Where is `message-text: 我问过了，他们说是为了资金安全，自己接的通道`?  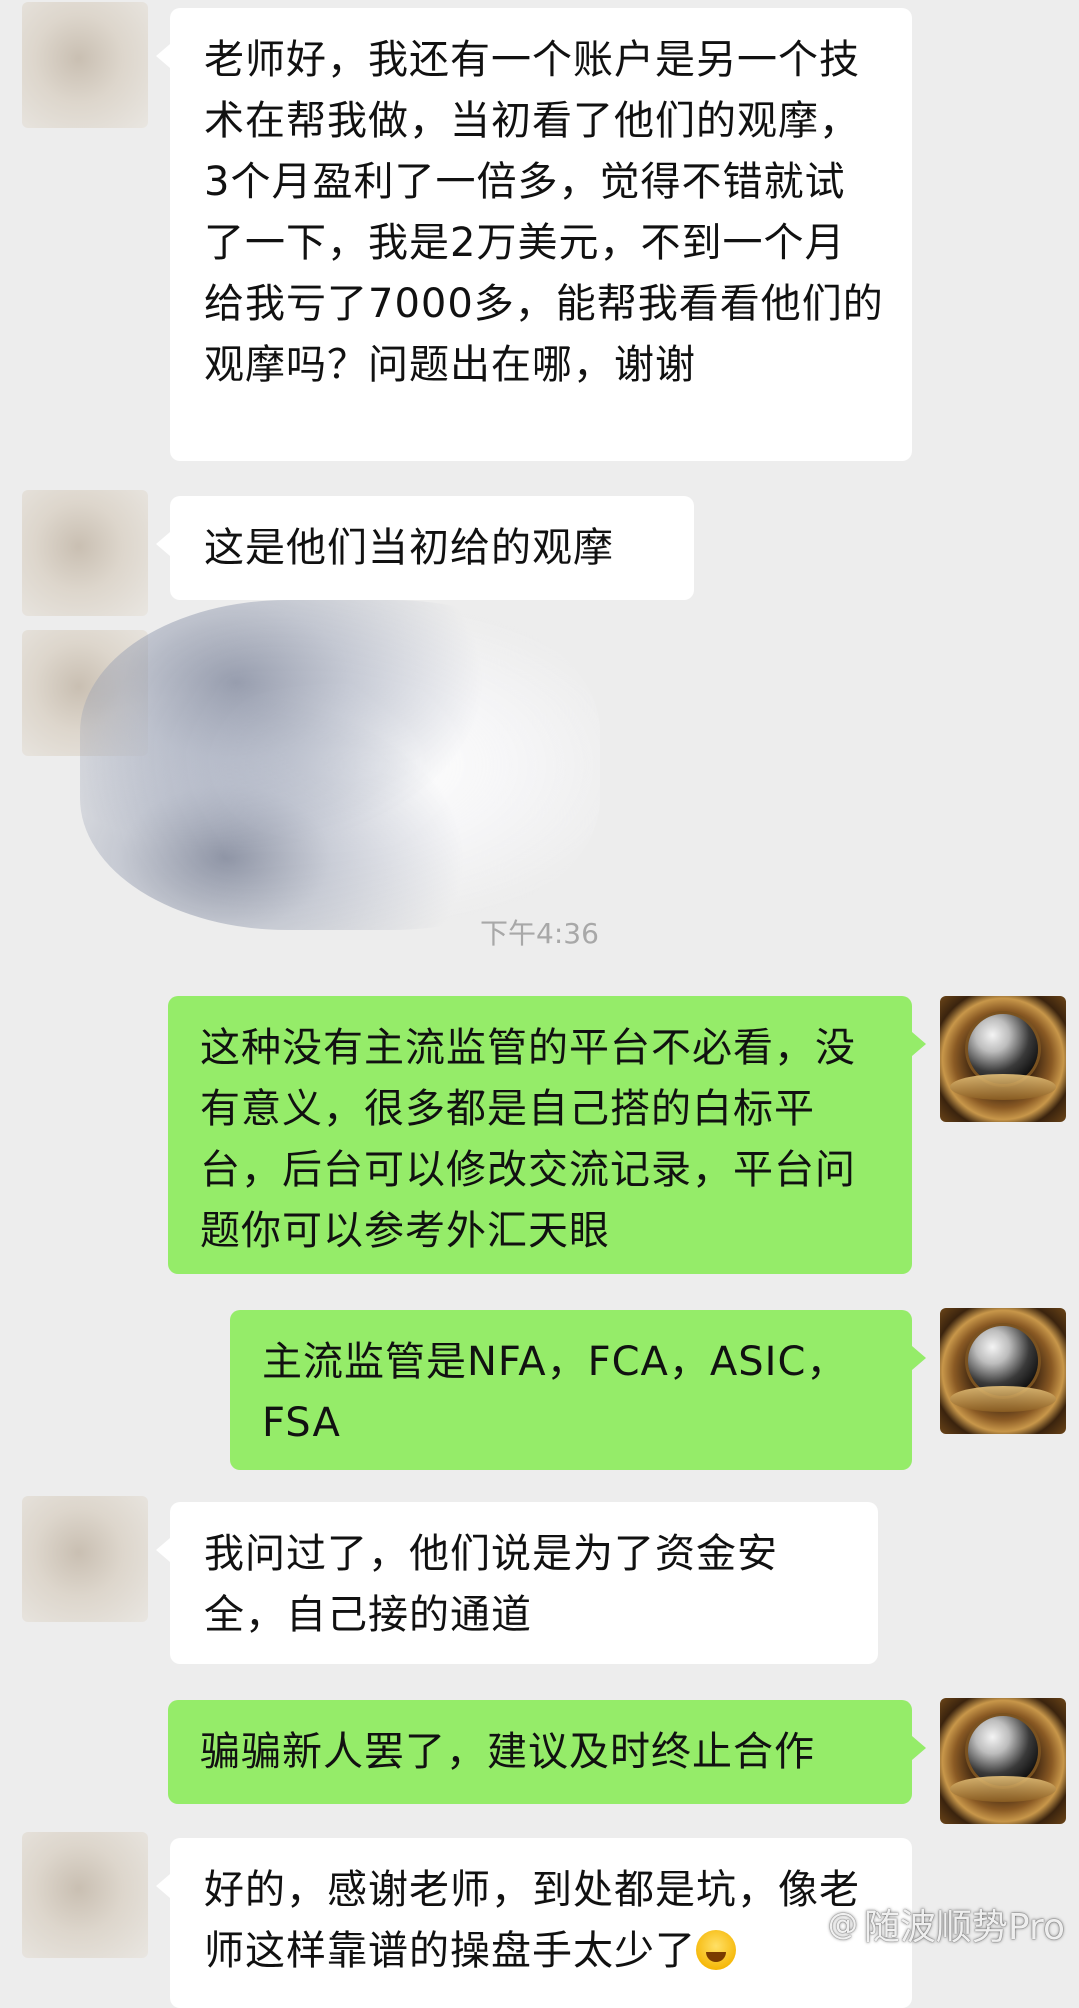 message-text: 我问过了，他们说是为了资金安全，自己接的通道 is located at coordinates (491, 1584).